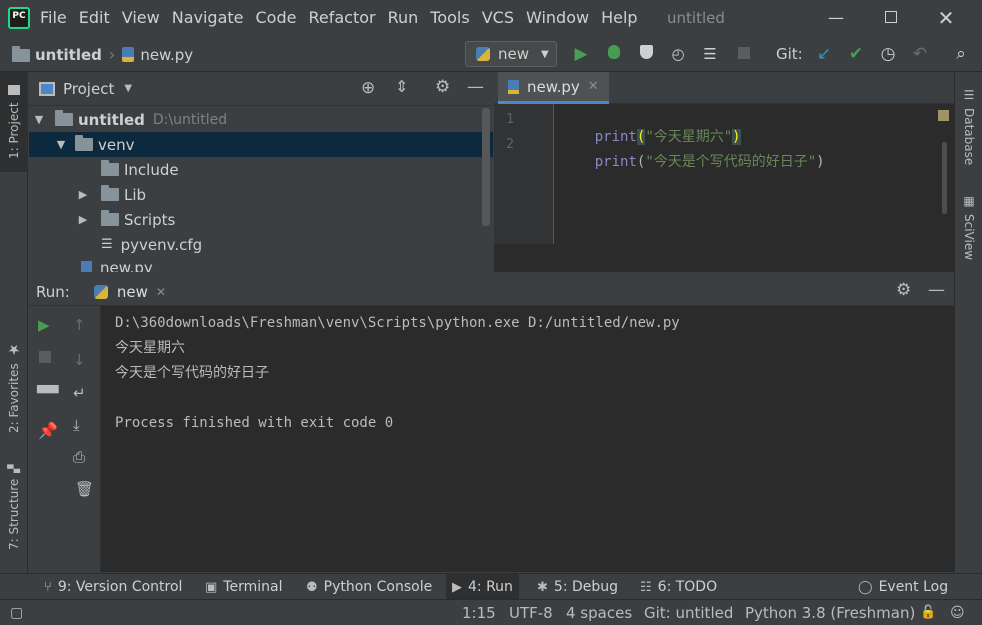  I want to click on tab-favorites: 2: Favorites ★, so click(14, 387).